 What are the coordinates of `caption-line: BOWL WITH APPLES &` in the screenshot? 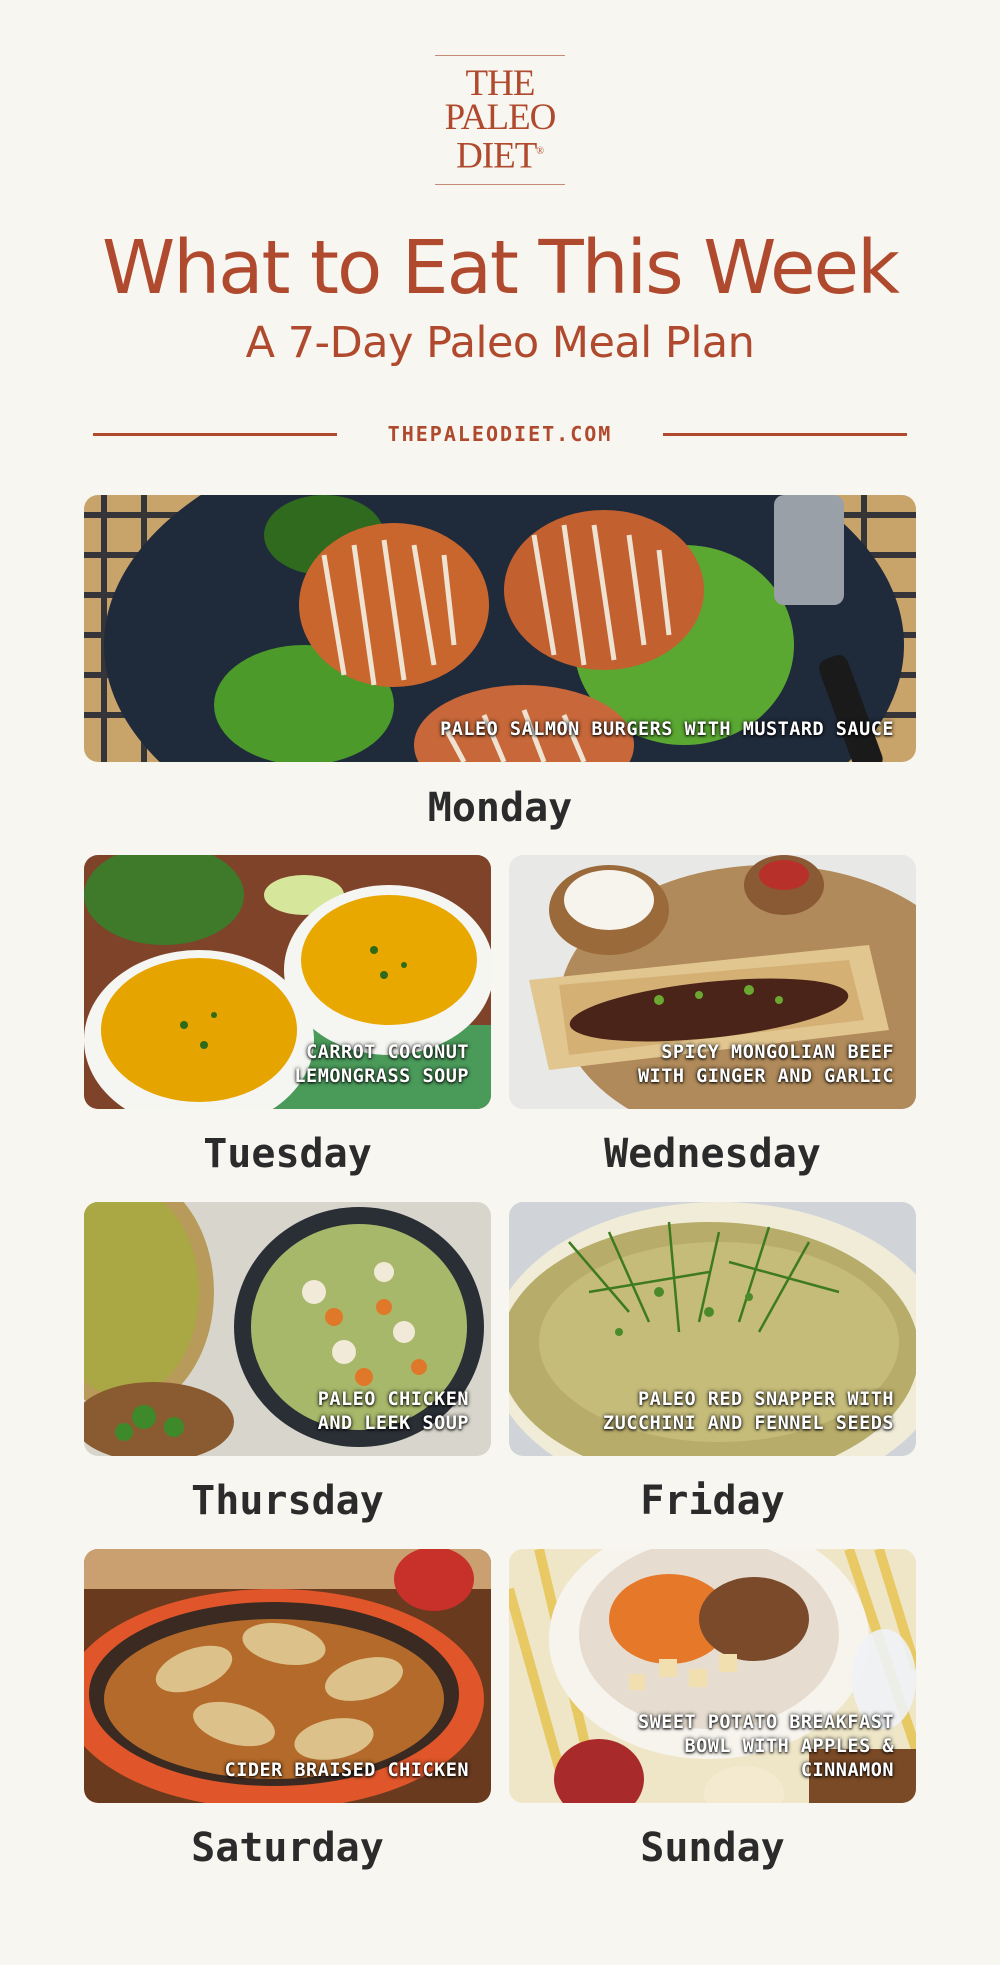 It's located at (789, 1746).